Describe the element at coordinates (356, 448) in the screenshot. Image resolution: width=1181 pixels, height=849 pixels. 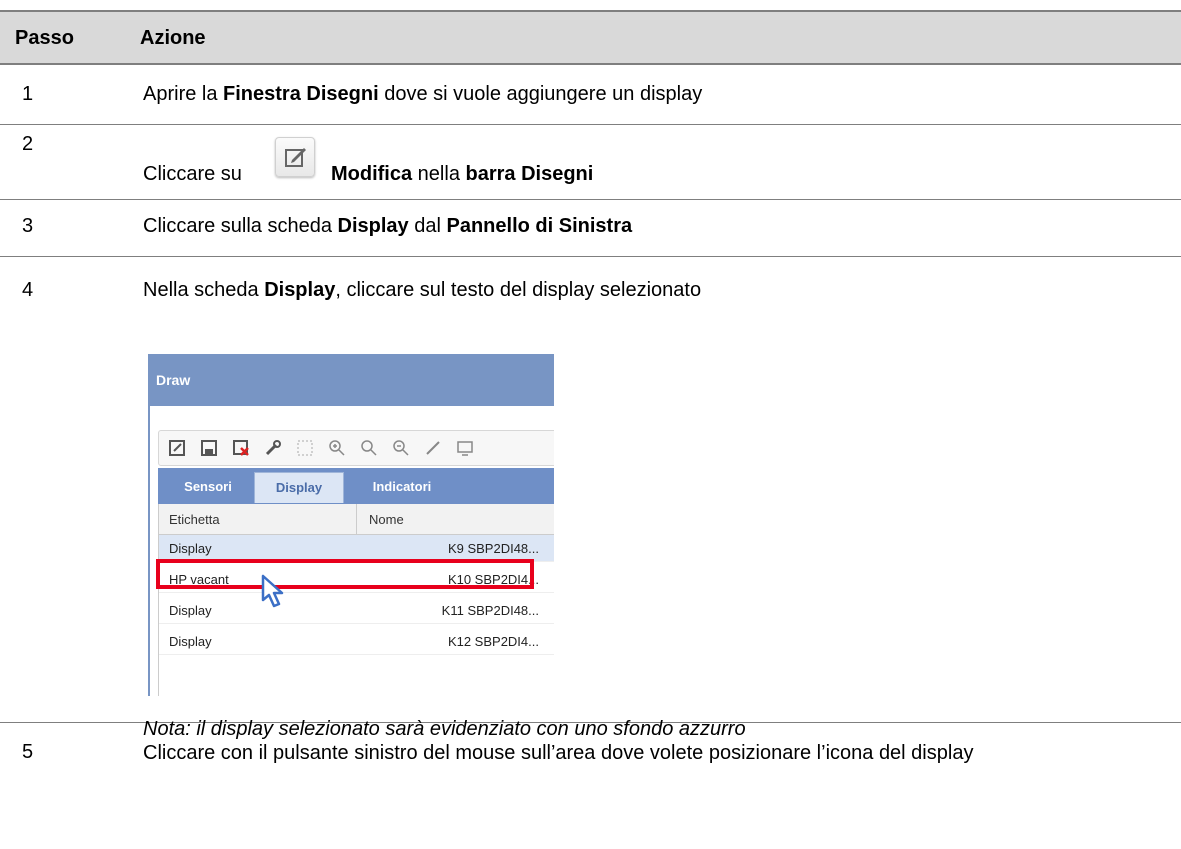
I see `draw-toolbar` at that location.